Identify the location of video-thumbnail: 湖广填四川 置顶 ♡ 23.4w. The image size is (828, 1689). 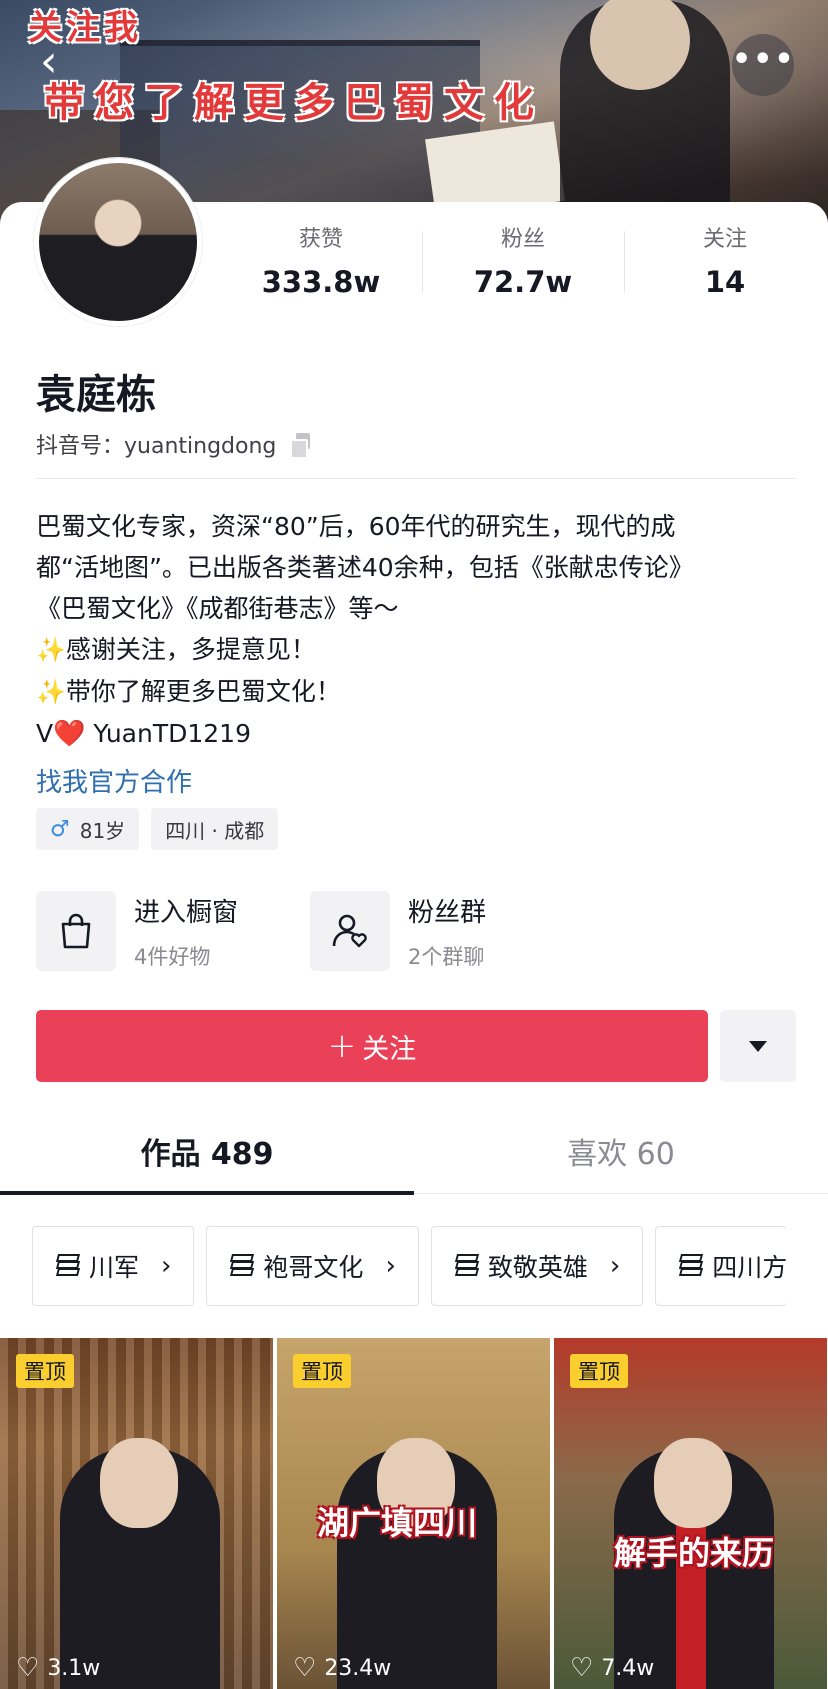
(413, 1513).